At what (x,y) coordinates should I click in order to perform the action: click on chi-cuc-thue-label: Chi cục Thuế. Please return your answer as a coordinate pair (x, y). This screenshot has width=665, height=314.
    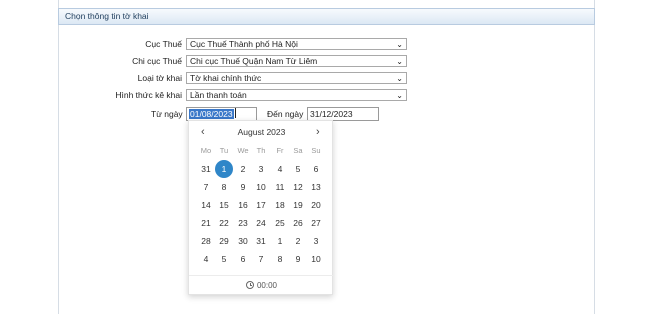
    Looking at the image, I should click on (157, 61).